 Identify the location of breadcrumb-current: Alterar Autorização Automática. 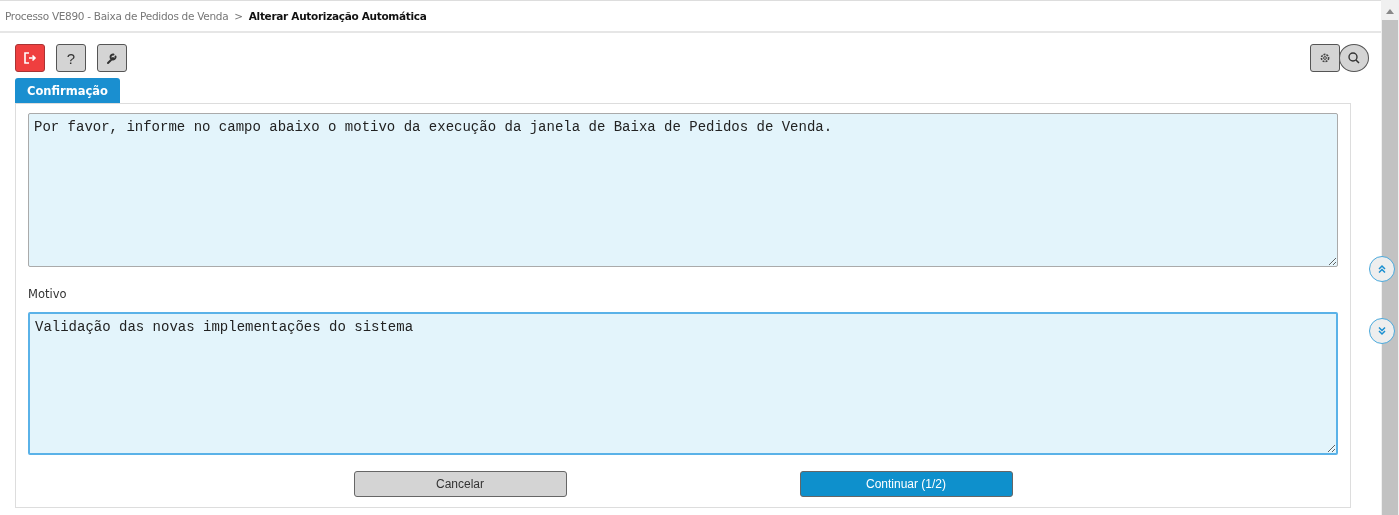
(337, 16).